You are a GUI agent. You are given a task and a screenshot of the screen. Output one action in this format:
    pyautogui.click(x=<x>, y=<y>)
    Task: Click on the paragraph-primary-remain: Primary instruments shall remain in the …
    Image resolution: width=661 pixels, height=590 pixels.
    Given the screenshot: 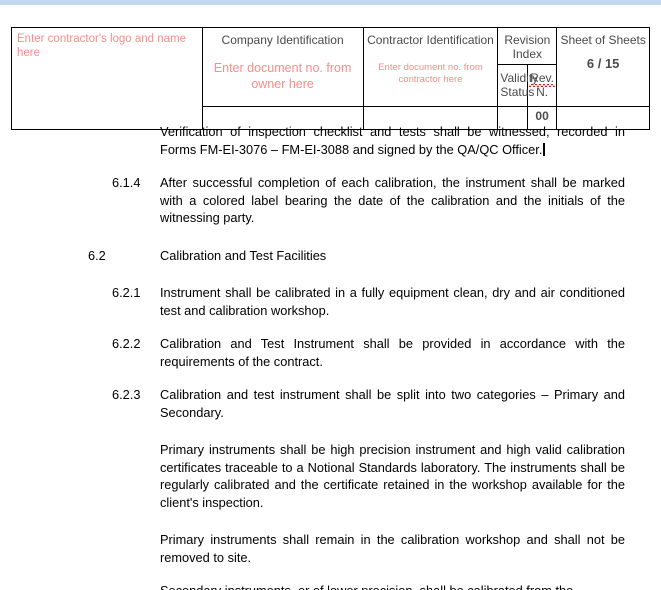 What is the action you would take?
    pyautogui.click(x=330, y=548)
    